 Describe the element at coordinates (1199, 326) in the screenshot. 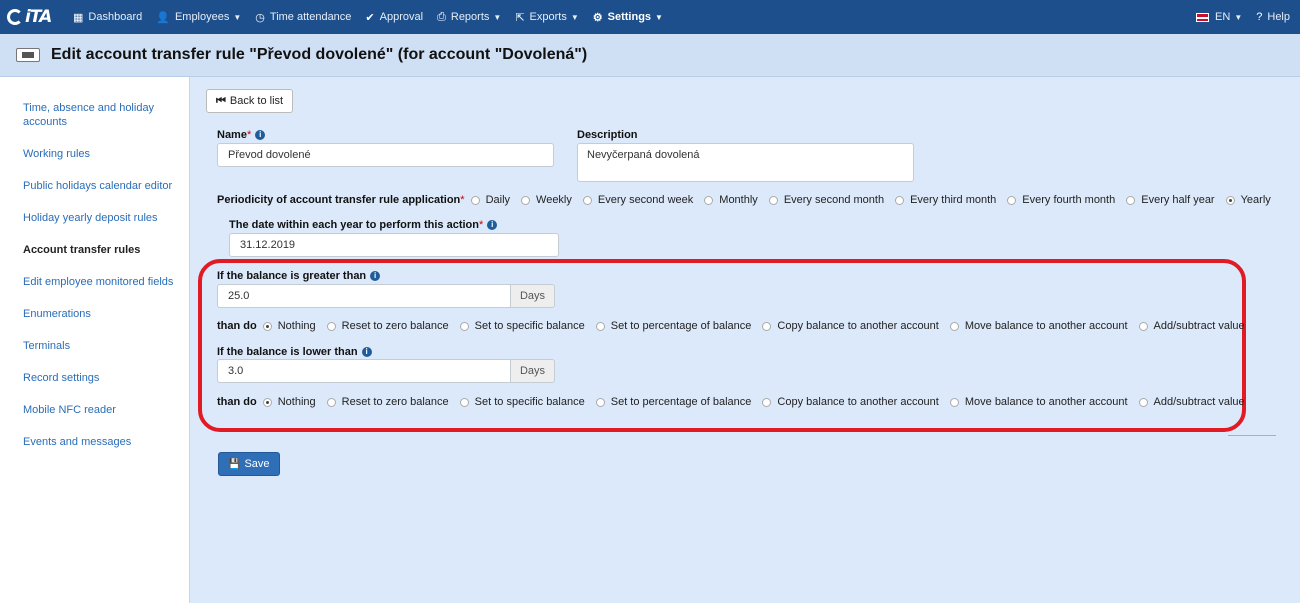

I see `radio-label: Add/subtract value` at that location.